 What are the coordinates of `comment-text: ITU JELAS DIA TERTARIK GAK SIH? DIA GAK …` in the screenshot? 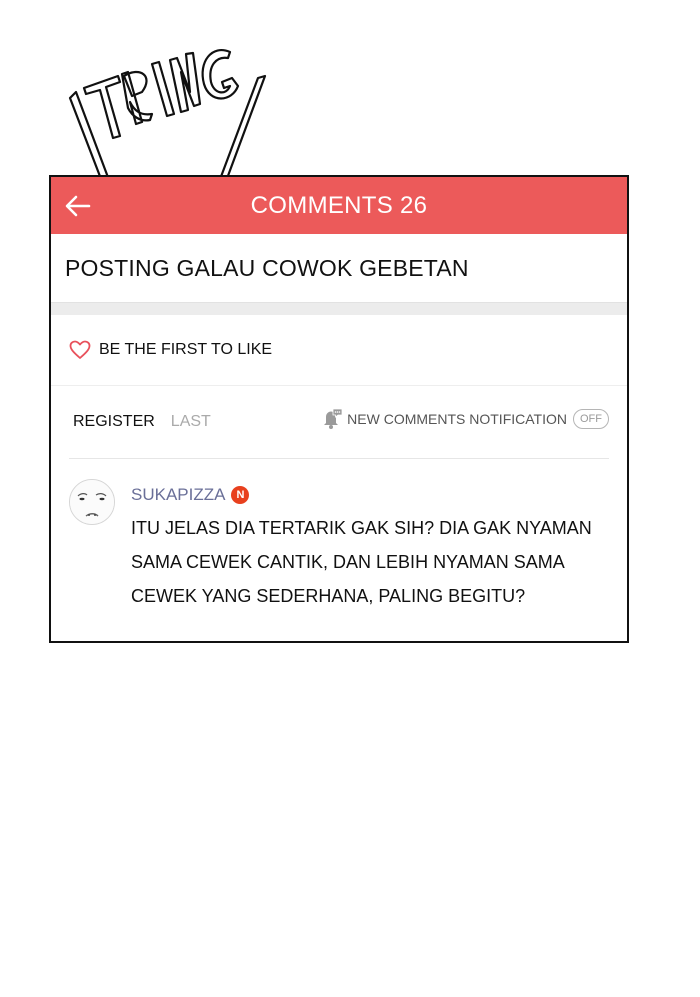 It's located at (361, 562).